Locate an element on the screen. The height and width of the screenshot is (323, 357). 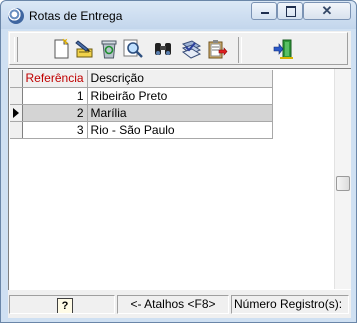
close-button: ✕ is located at coordinates (327, 11).